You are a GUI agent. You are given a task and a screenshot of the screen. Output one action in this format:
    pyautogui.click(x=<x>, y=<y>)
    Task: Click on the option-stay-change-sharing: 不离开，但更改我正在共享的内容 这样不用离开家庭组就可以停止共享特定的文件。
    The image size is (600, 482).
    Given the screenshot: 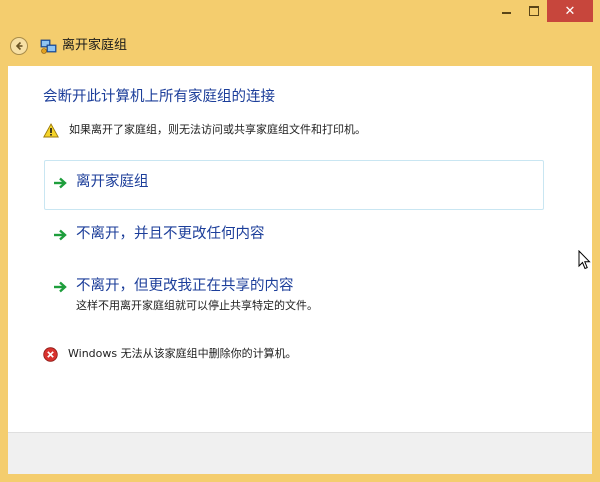 What is the action you would take?
    pyautogui.click(x=294, y=293)
    